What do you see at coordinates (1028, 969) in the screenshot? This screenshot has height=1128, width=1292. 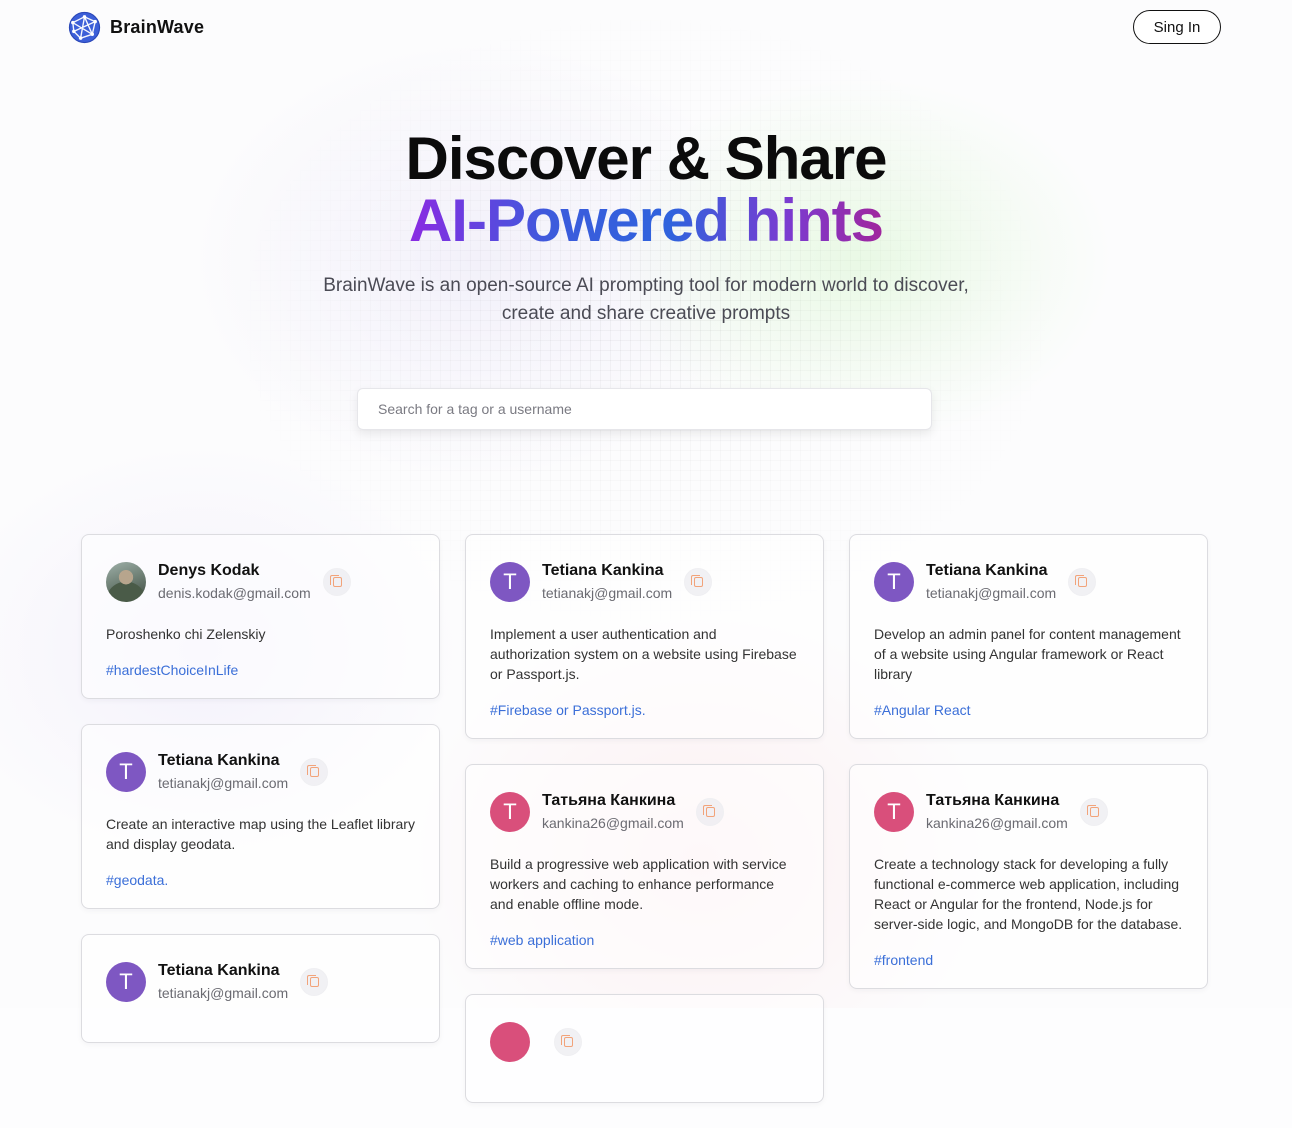 I see `prompt-tag: #frontend` at bounding box center [1028, 969].